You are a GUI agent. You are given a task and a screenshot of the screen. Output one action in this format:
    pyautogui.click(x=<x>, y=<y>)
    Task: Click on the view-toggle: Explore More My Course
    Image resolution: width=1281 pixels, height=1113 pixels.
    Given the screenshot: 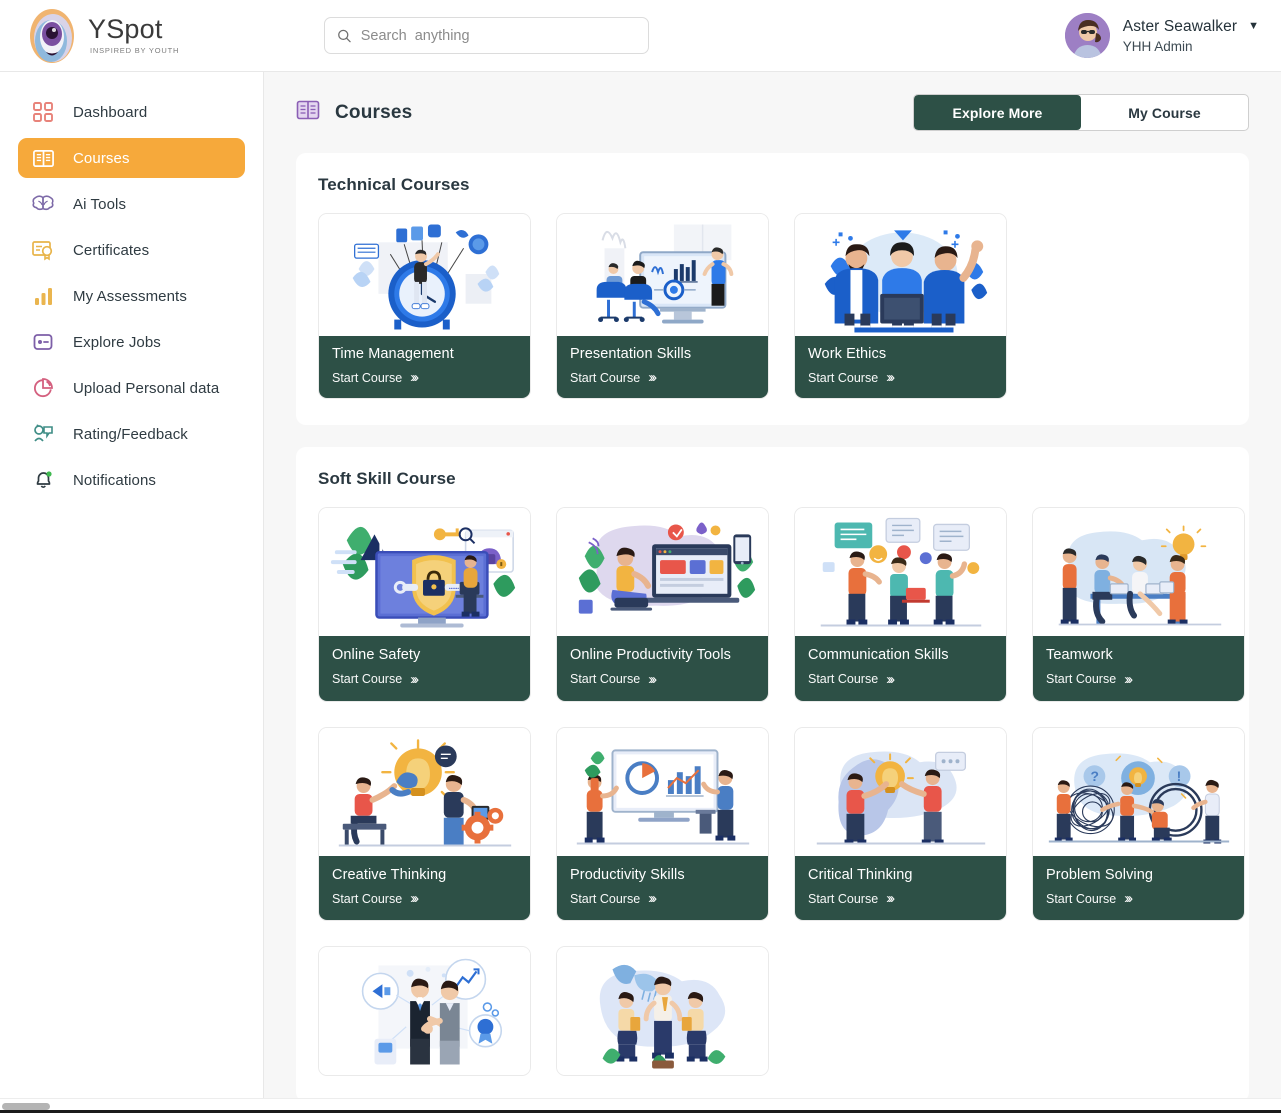 What is the action you would take?
    pyautogui.click(x=1081, y=112)
    